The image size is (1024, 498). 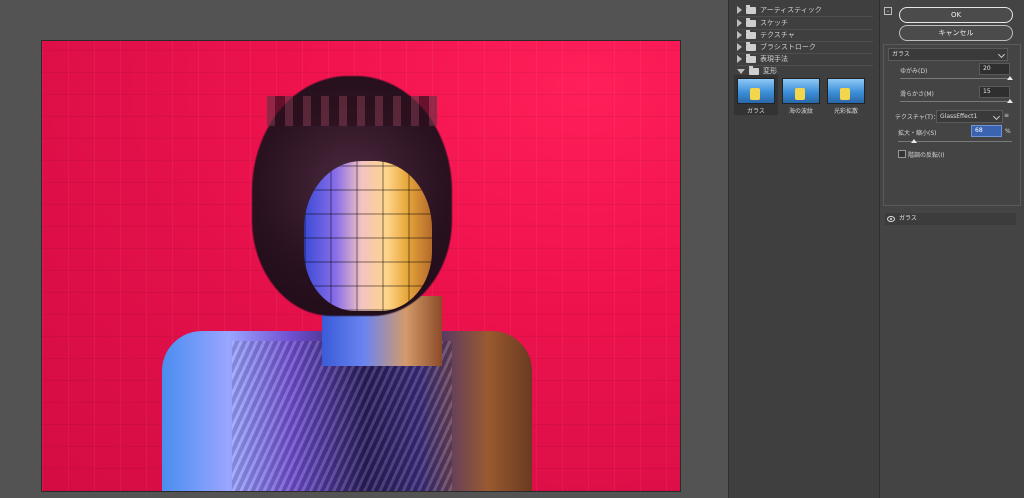 What do you see at coordinates (994, 69) in the screenshot?
I see `distortion-input: 20` at bounding box center [994, 69].